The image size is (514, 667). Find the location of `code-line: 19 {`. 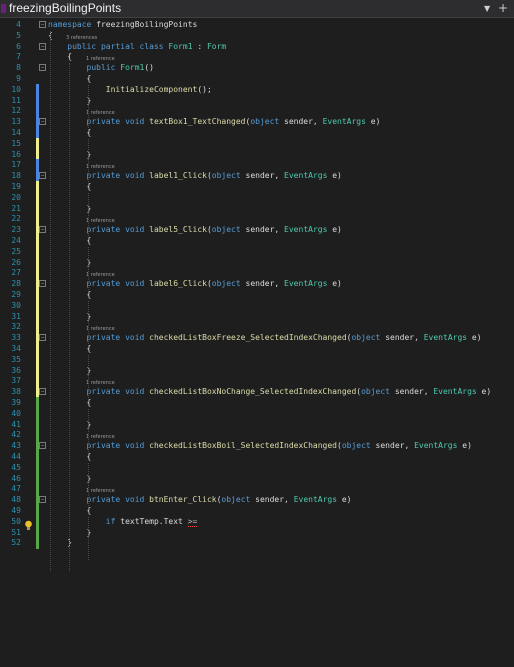

code-line: 19 { is located at coordinates (257, 187).